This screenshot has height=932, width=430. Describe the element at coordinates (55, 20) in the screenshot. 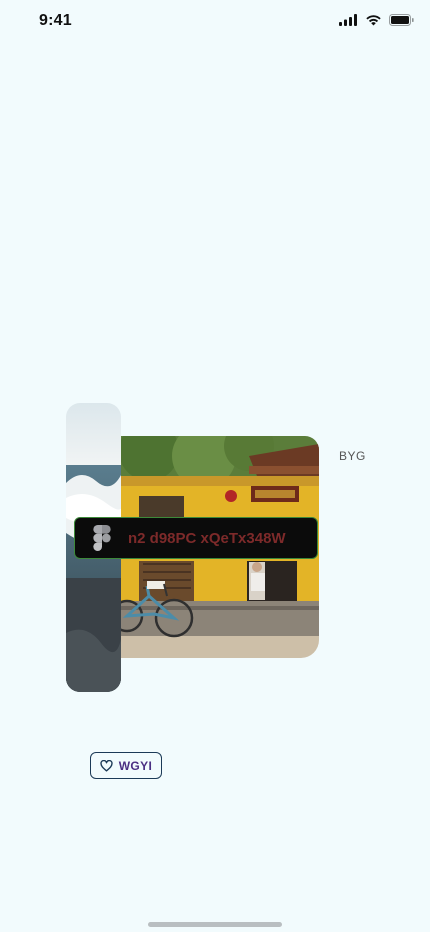

I see `status-time: 9:41` at that location.